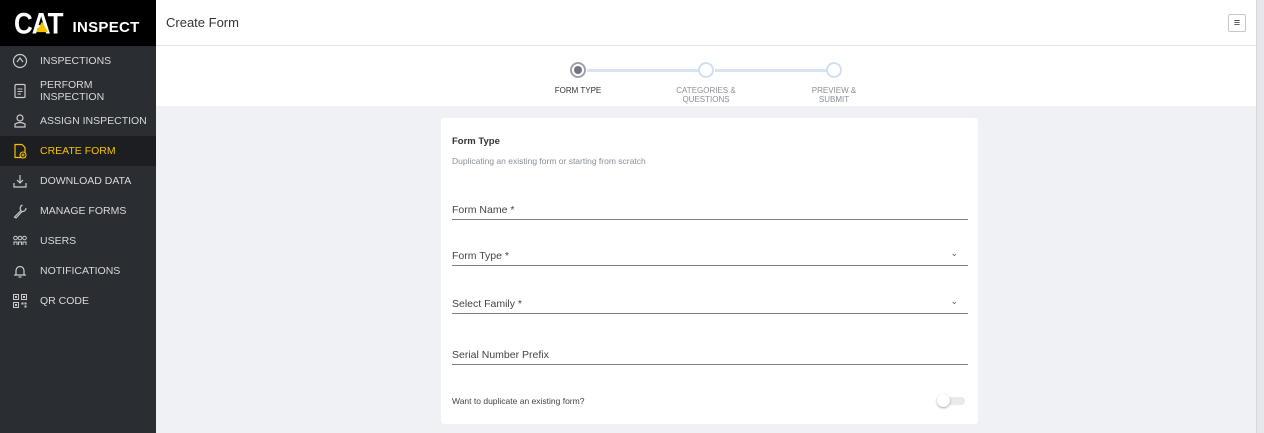 The height and width of the screenshot is (433, 1264). Describe the element at coordinates (106, 27) in the screenshot. I see `product-name: INSPECT` at that location.